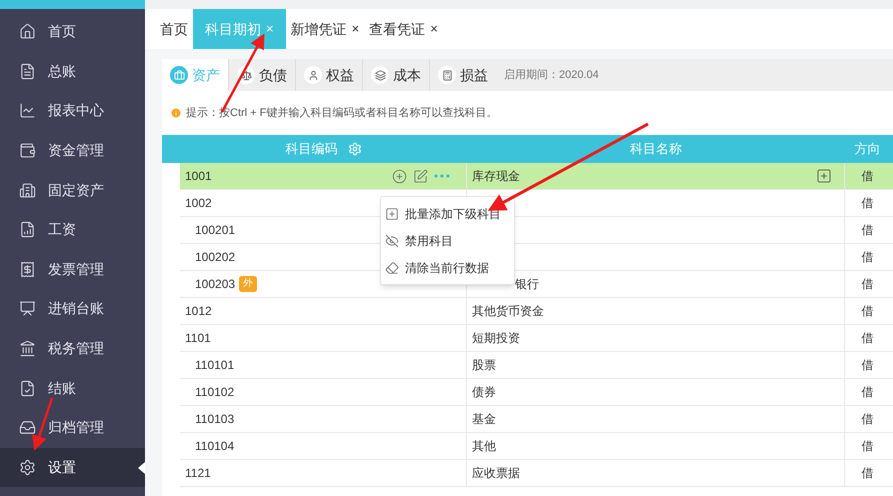 The width and height of the screenshot is (893, 496). I want to click on account-code: 110101, so click(214, 365).